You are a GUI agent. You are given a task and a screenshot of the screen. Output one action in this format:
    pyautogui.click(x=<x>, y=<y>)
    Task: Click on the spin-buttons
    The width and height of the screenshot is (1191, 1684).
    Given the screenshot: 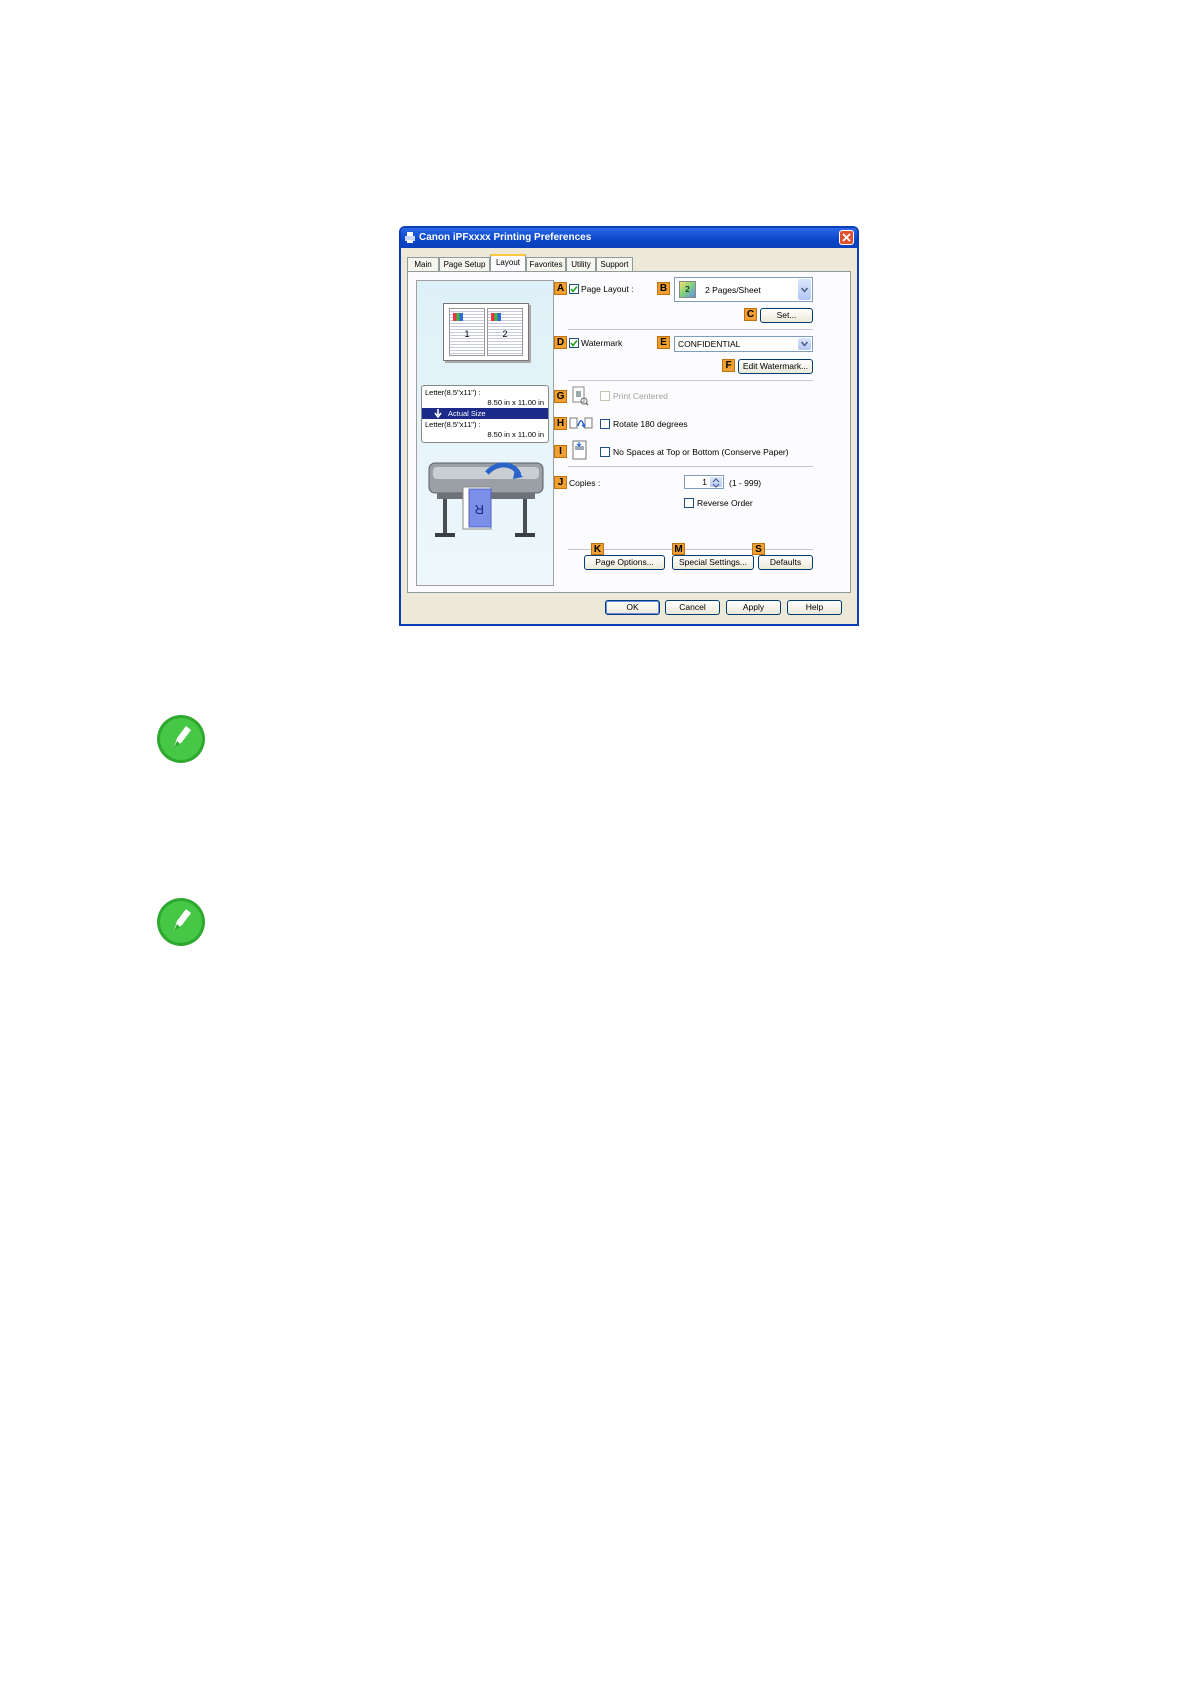 What is the action you would take?
    pyautogui.click(x=716, y=482)
    